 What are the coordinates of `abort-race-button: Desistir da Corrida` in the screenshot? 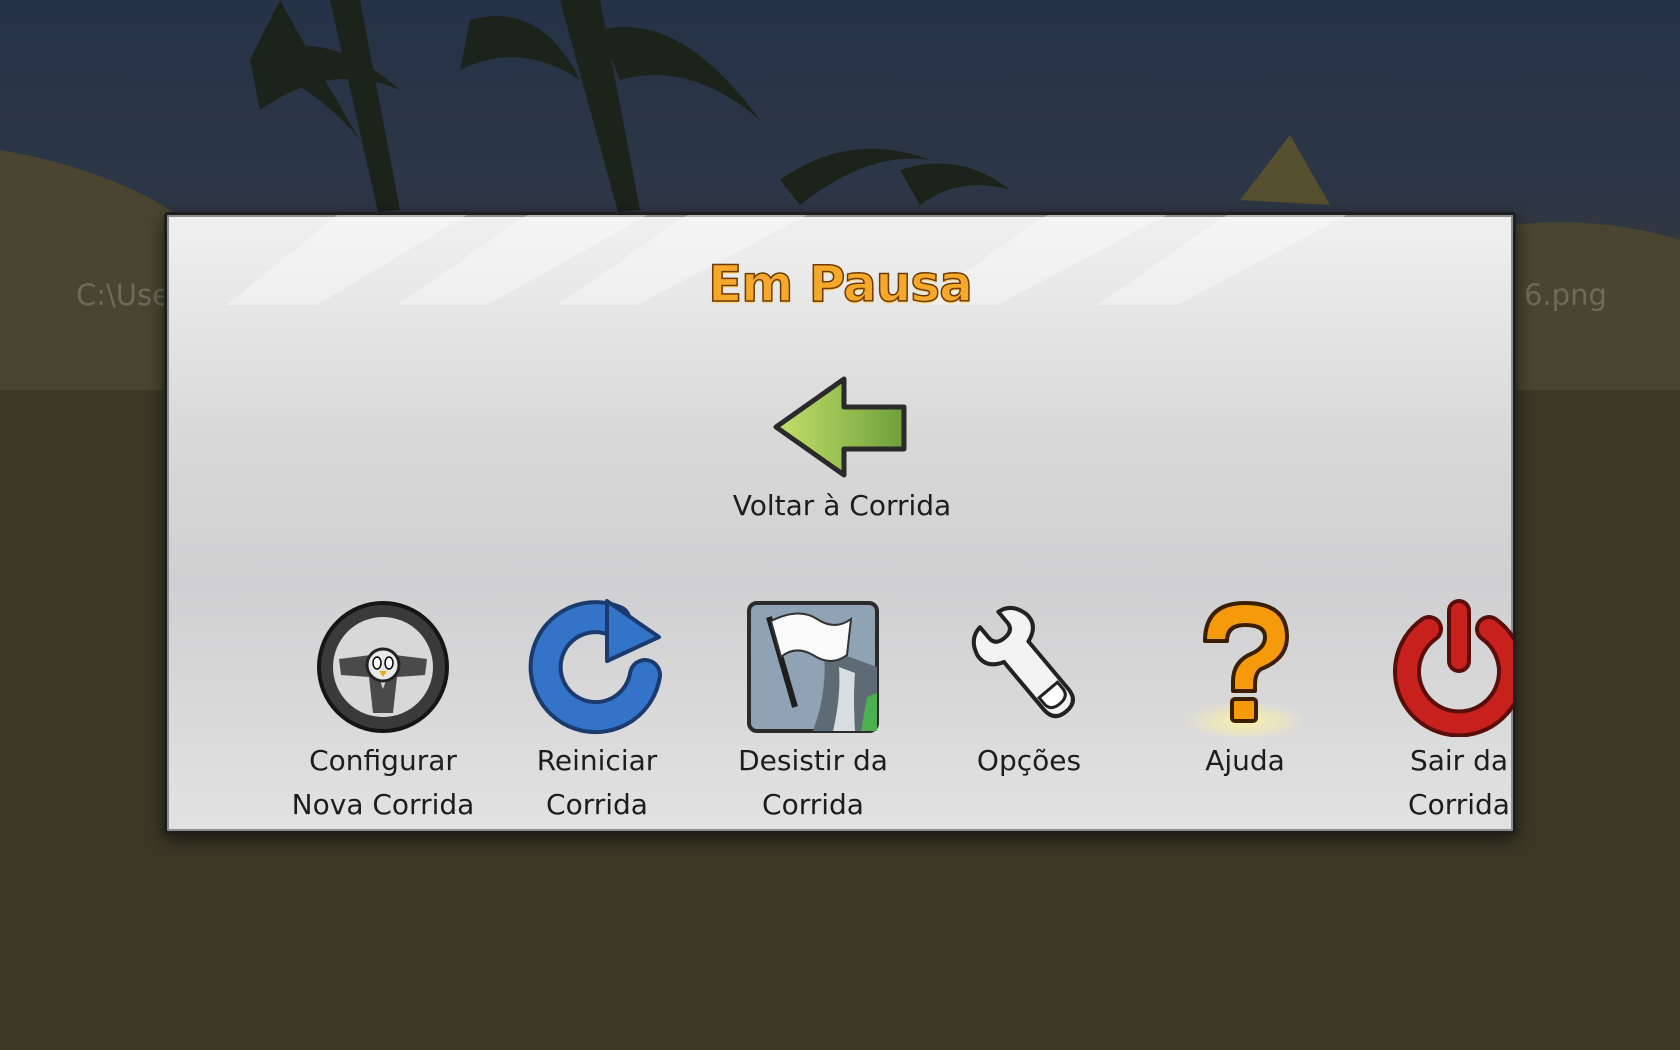 It's located at (813, 712).